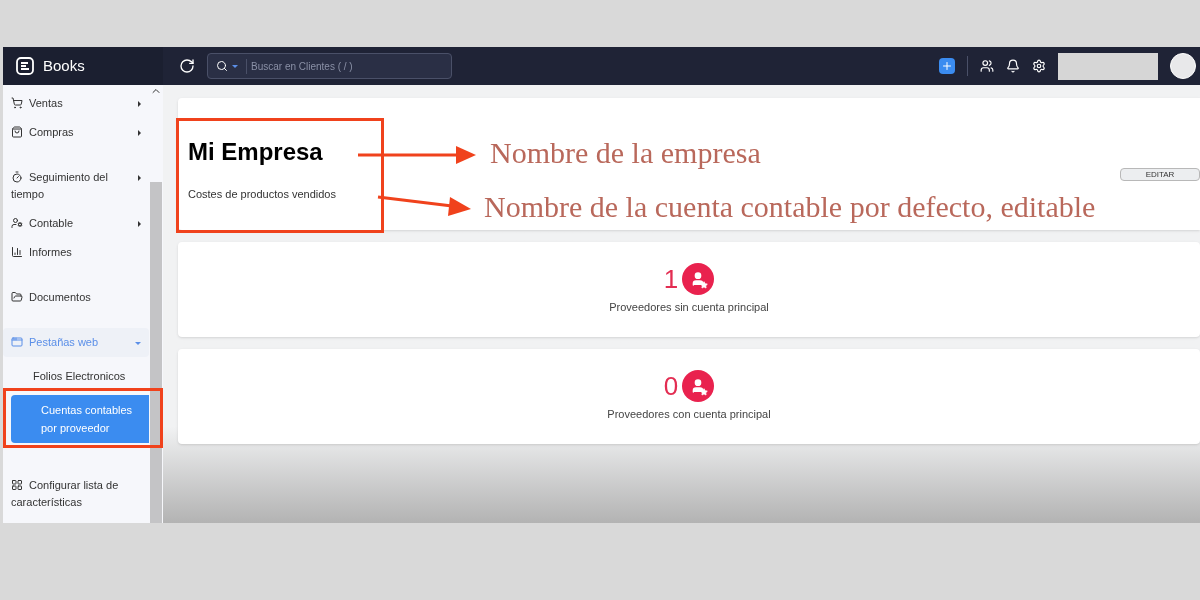  What do you see at coordinates (987, 66) in the screenshot?
I see `users-icon` at bounding box center [987, 66].